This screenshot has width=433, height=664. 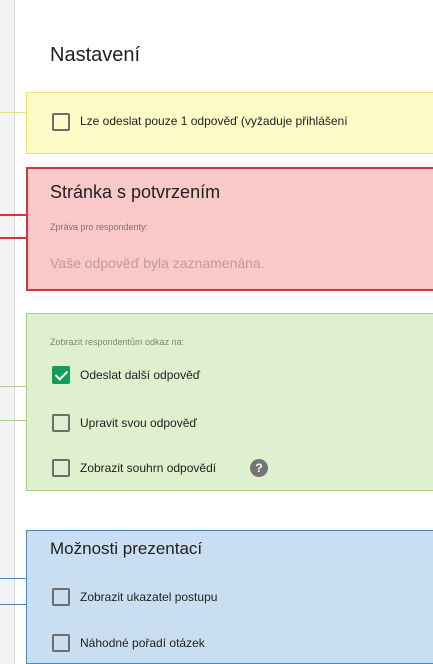 What do you see at coordinates (13, 112) in the screenshot?
I see `yellow-connector` at bounding box center [13, 112].